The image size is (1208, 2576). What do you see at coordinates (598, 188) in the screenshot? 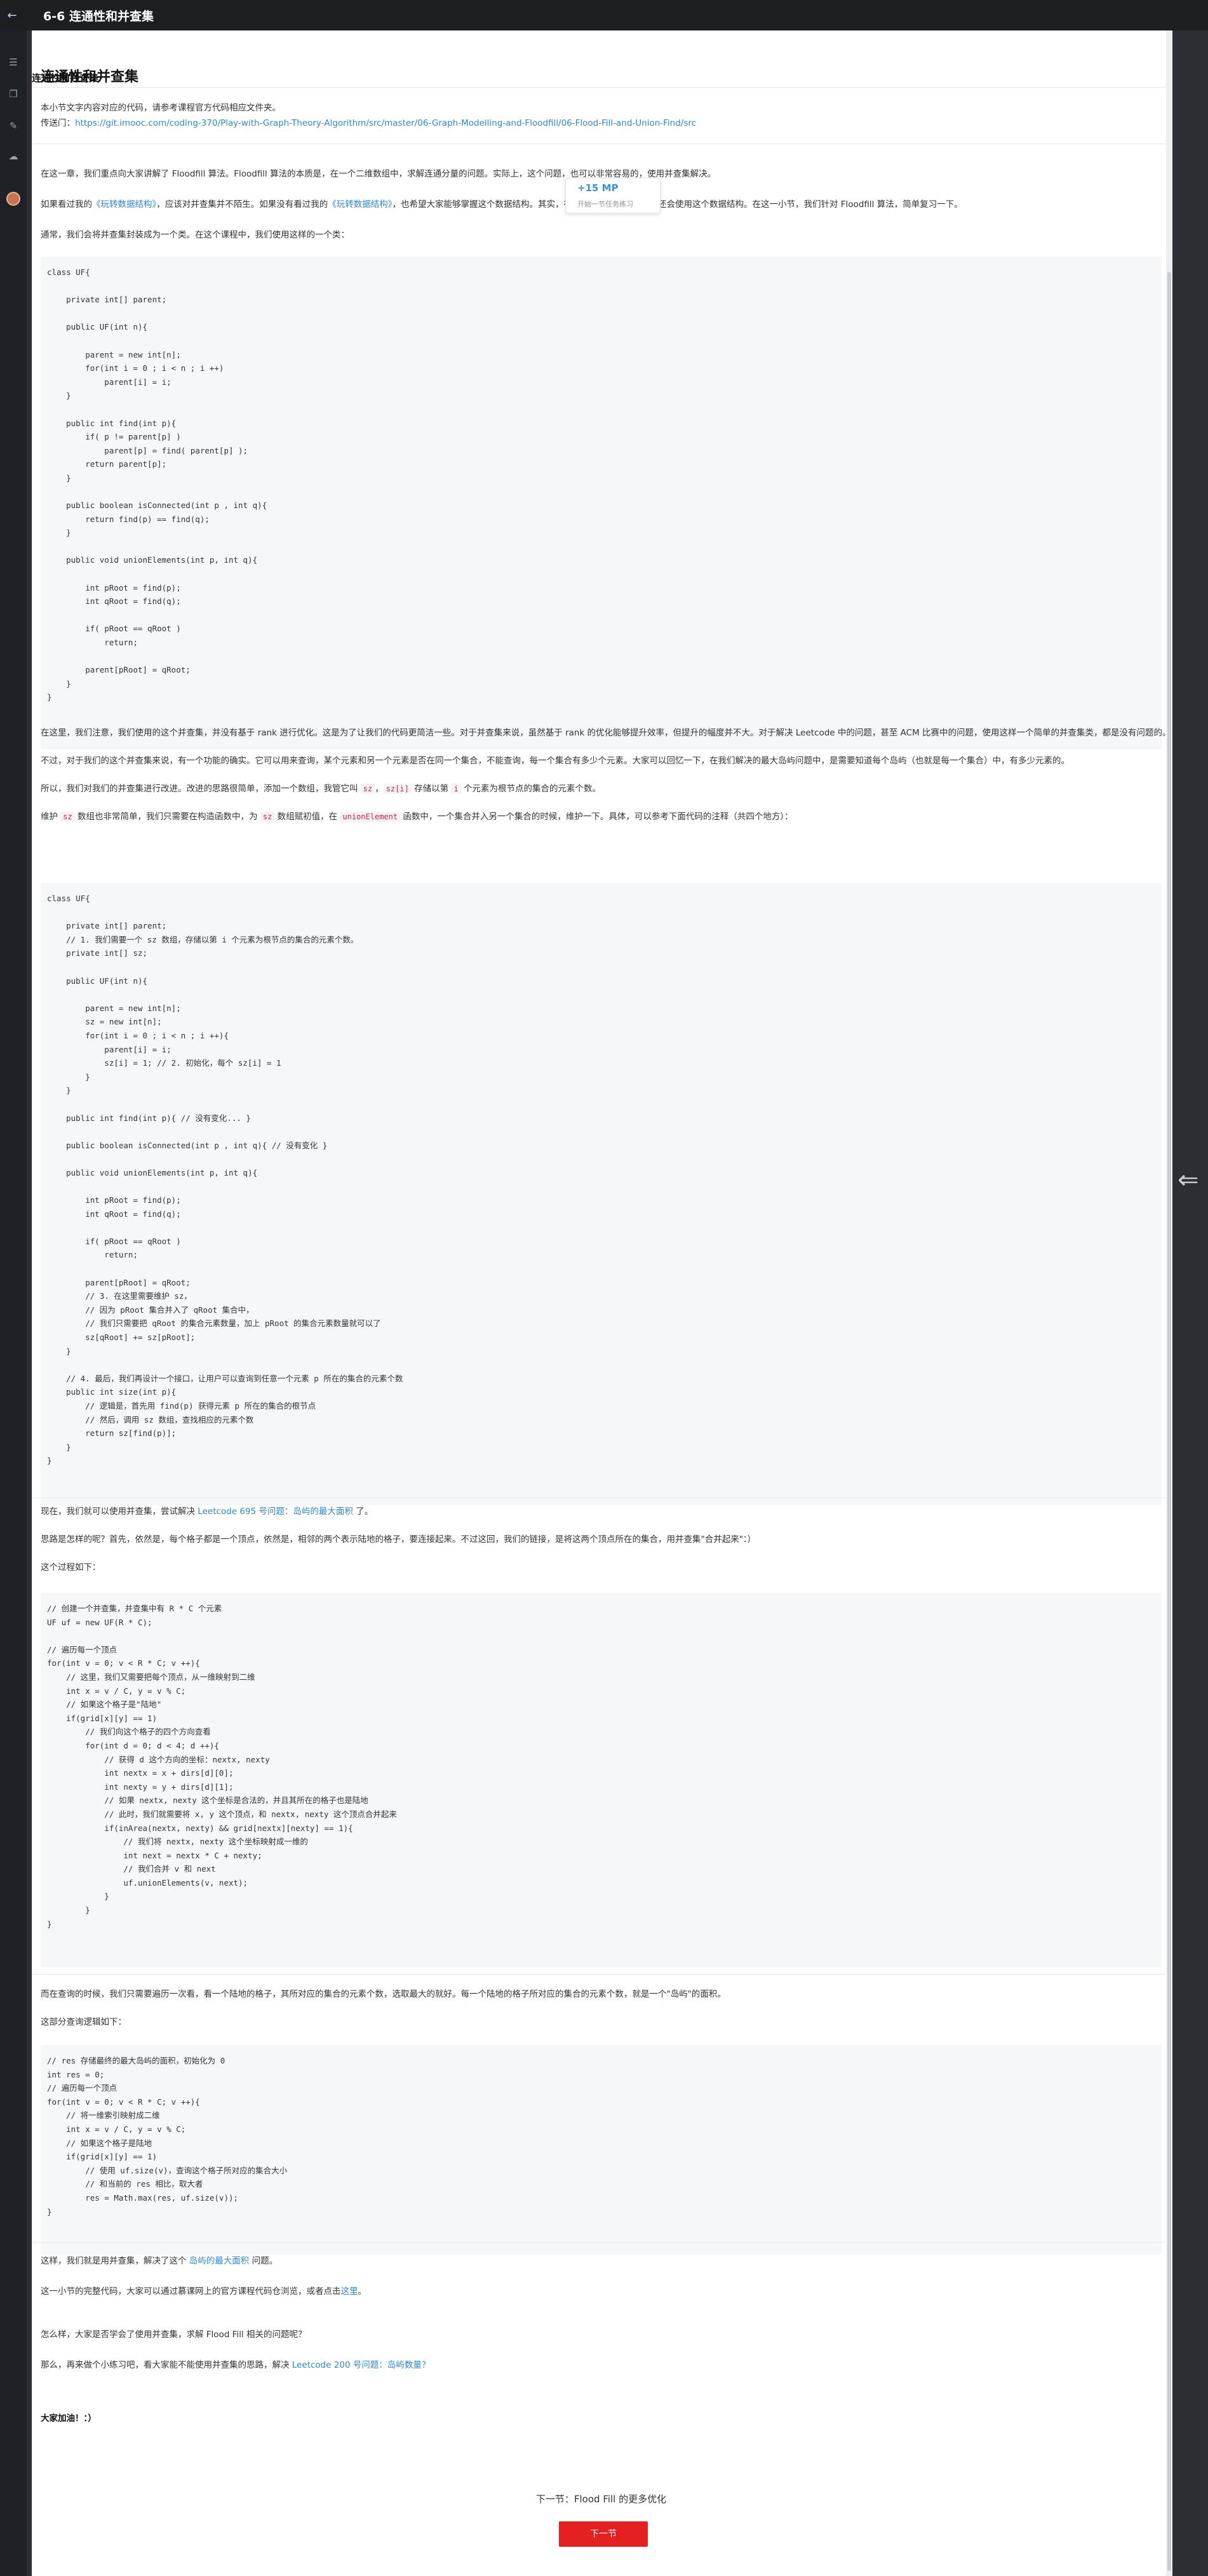
I see `mp-points: +15 MP` at bounding box center [598, 188].